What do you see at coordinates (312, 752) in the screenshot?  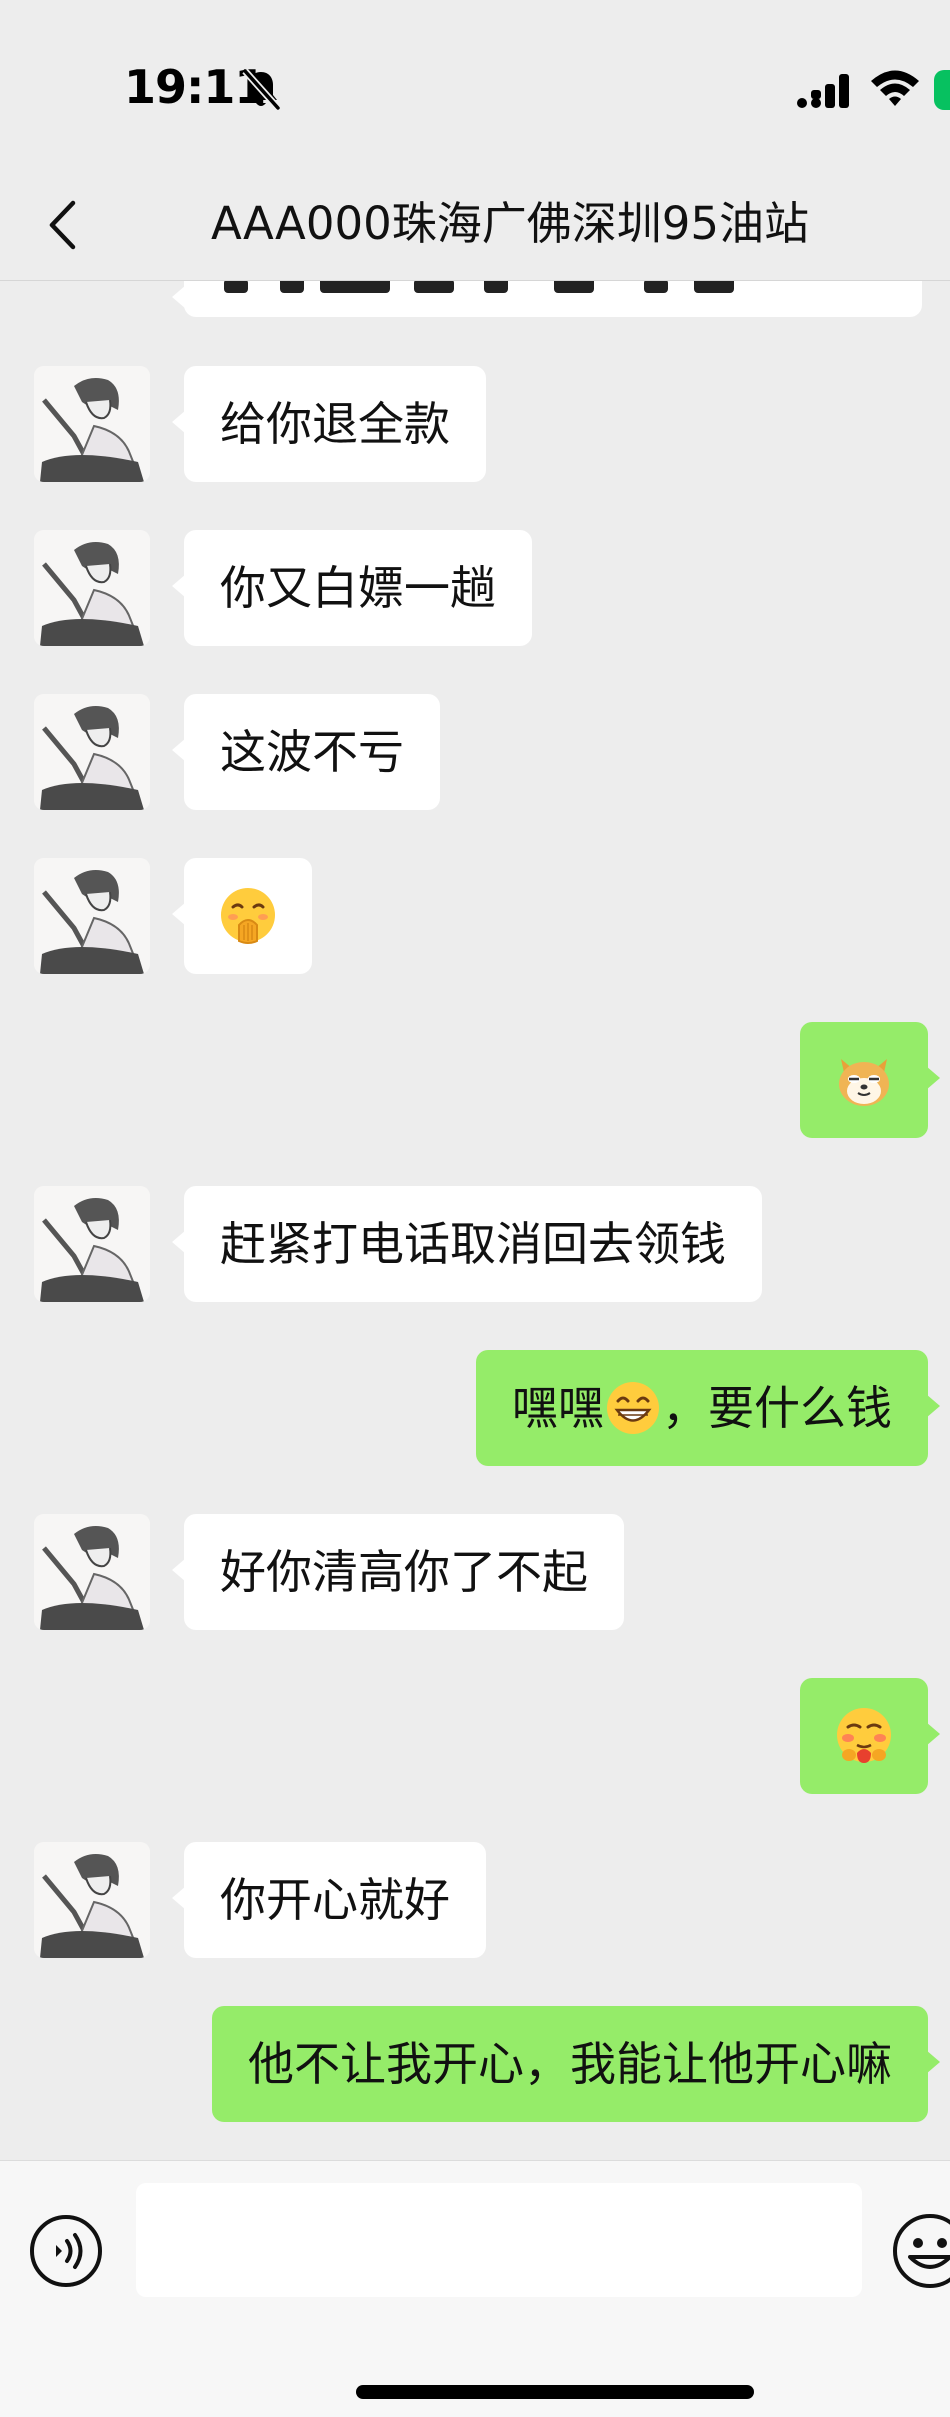 I see `message-text: 这波不亏` at bounding box center [312, 752].